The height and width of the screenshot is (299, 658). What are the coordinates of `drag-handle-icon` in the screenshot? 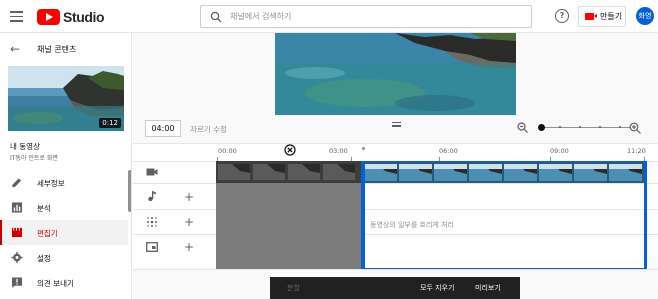 It's located at (396, 125).